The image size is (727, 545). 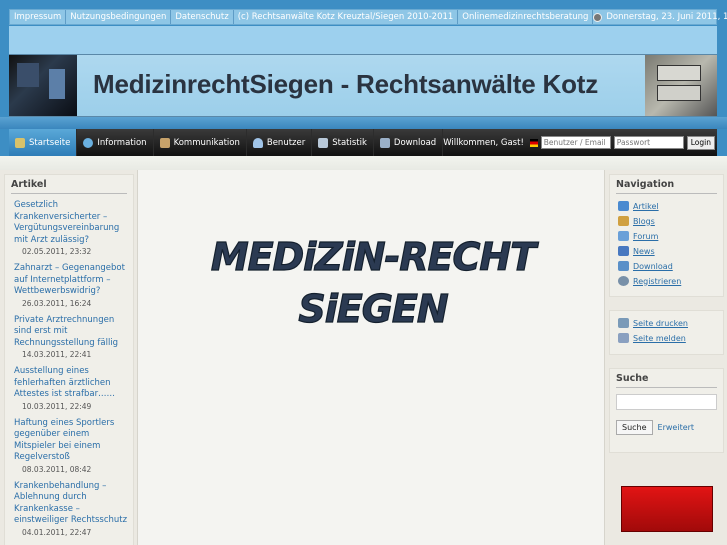 I want to click on nav-benutzer: Benutzer, so click(x=280, y=142).